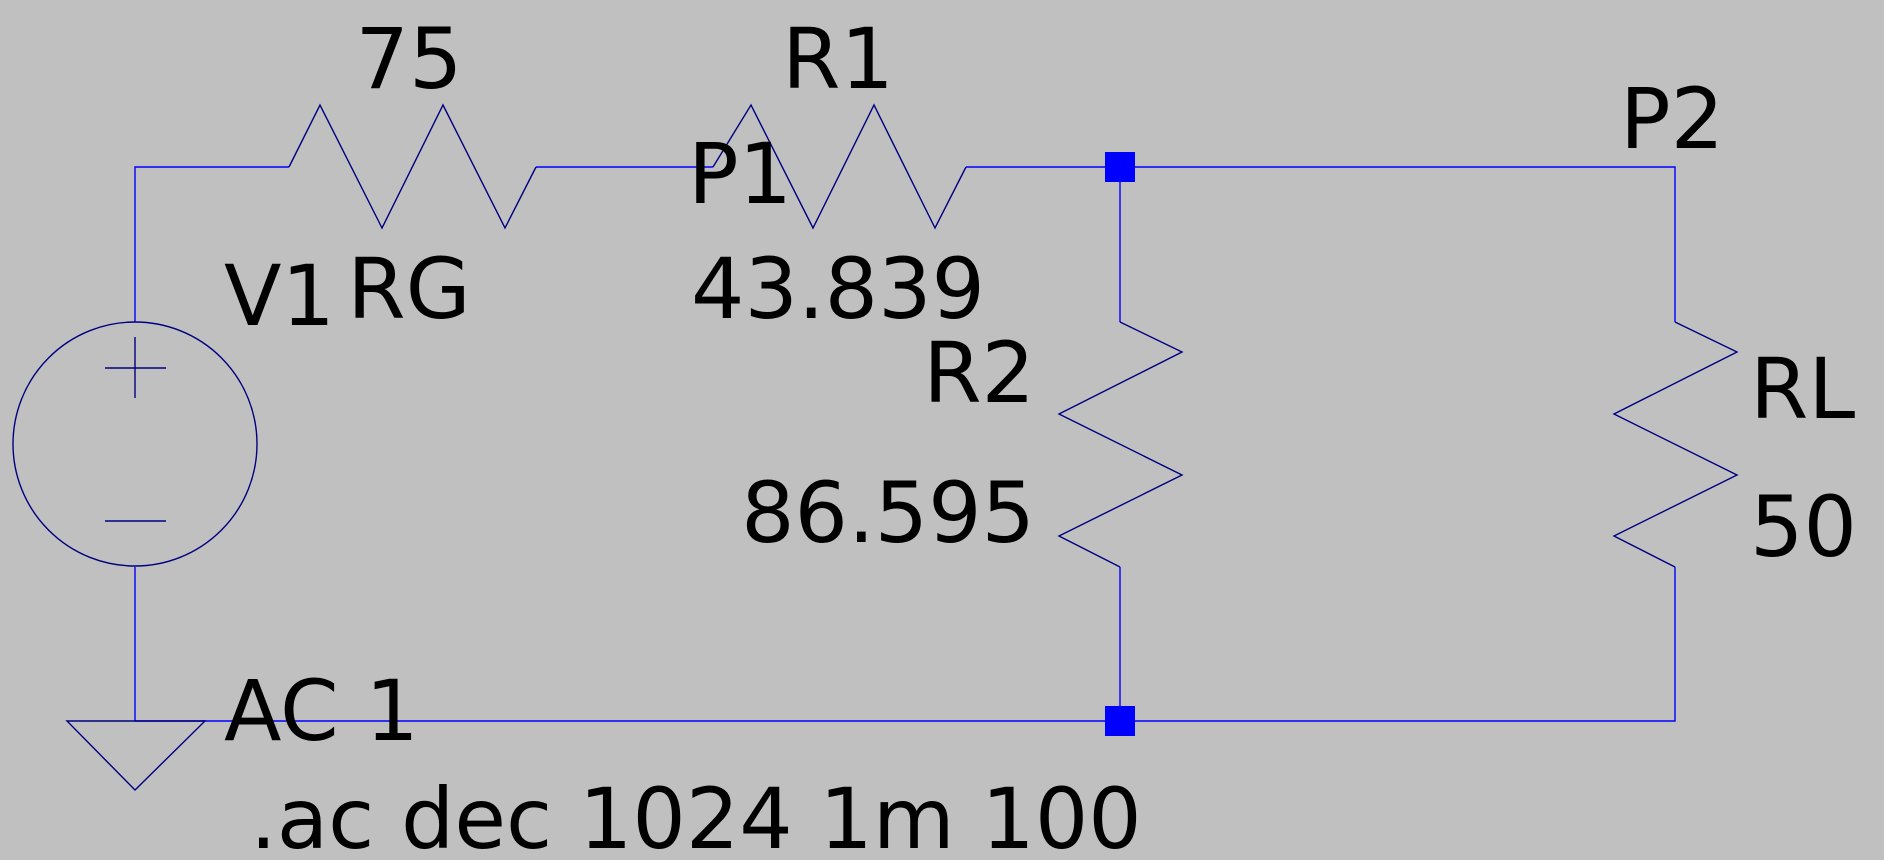  Describe the element at coordinates (1120, 721) in the screenshot. I see `junction-node-bottom` at that location.